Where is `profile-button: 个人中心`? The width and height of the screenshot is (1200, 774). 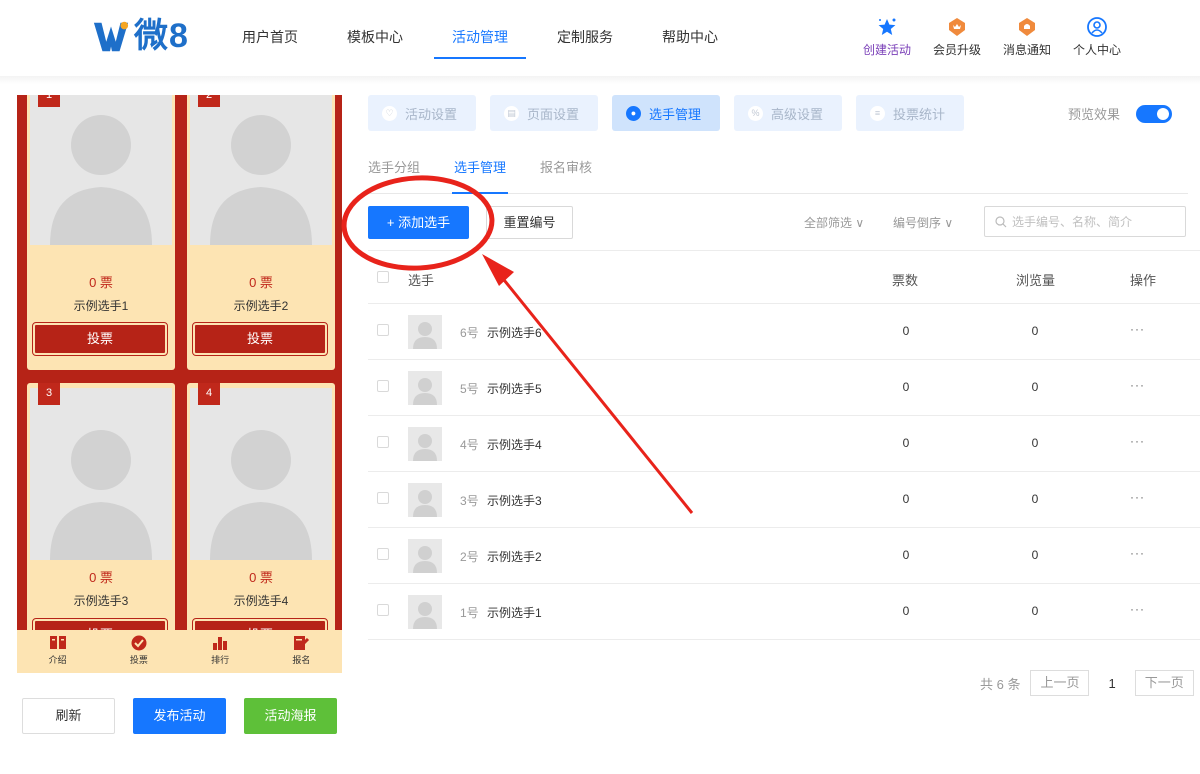
profile-button: 个人中心 is located at coordinates (1097, 37).